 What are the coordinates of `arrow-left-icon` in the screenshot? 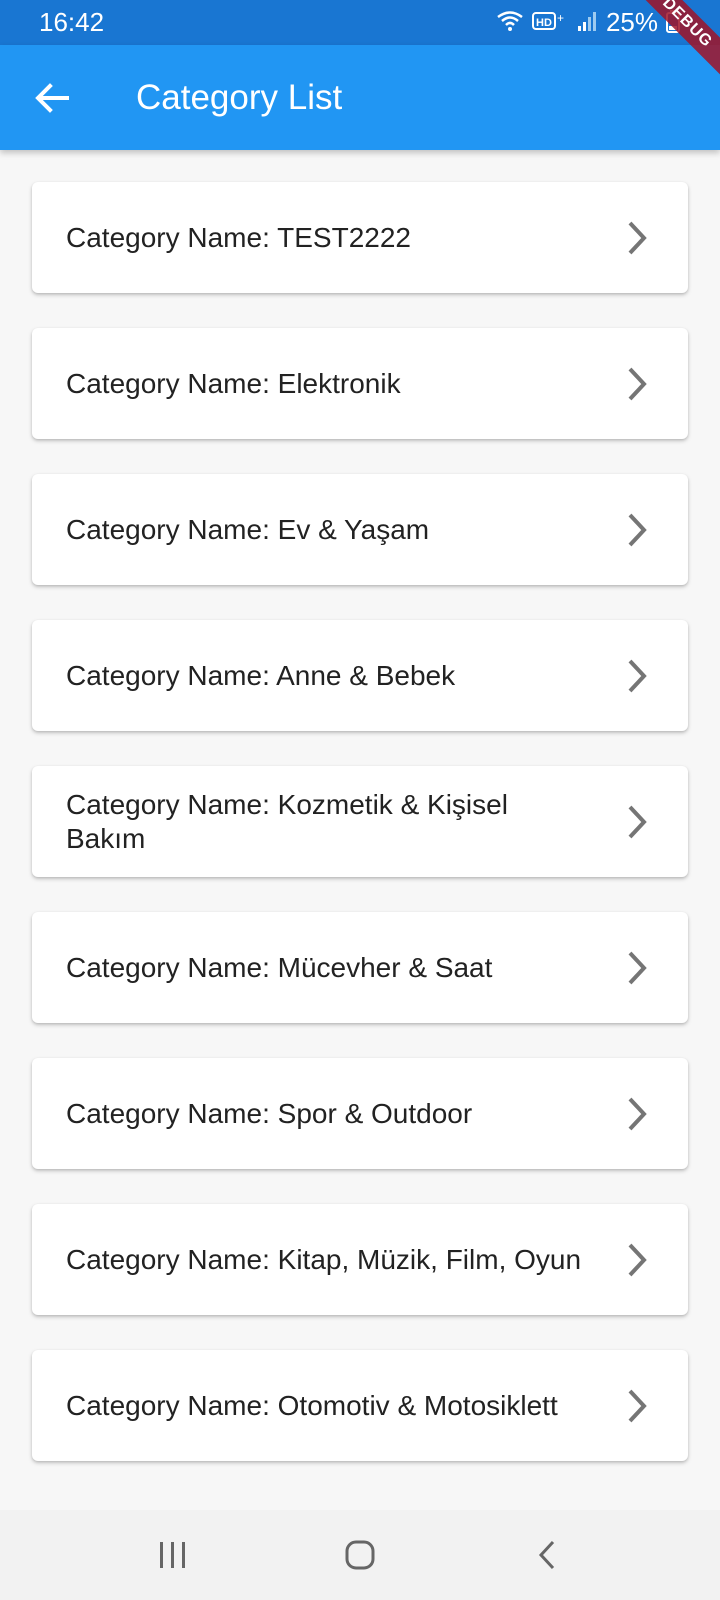 It's located at (52, 97).